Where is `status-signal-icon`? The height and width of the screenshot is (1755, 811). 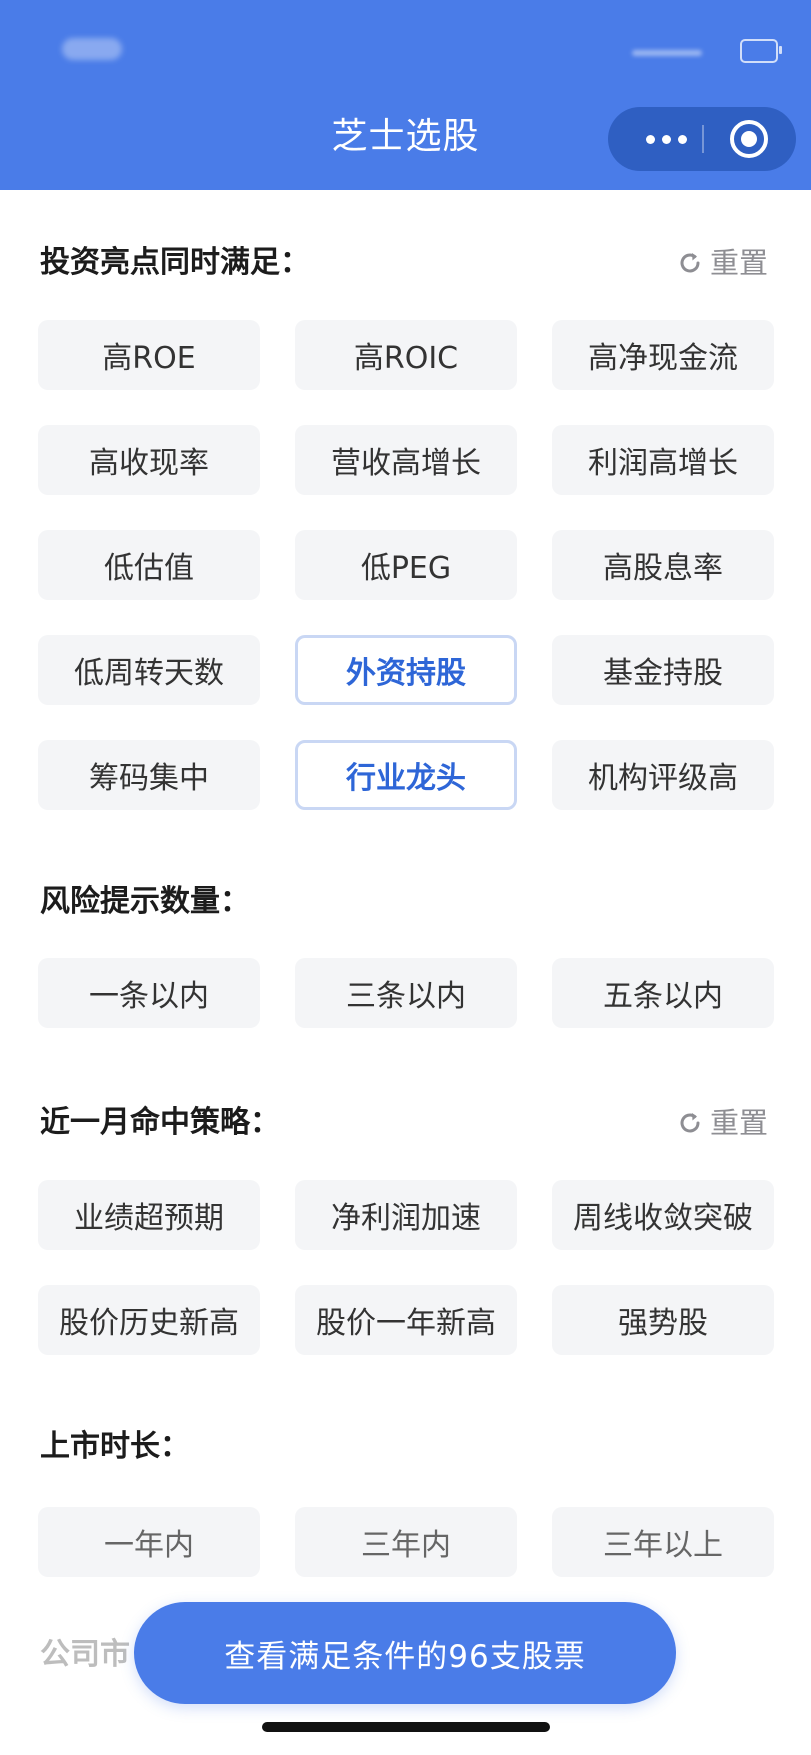
status-signal-icon is located at coordinates (667, 53).